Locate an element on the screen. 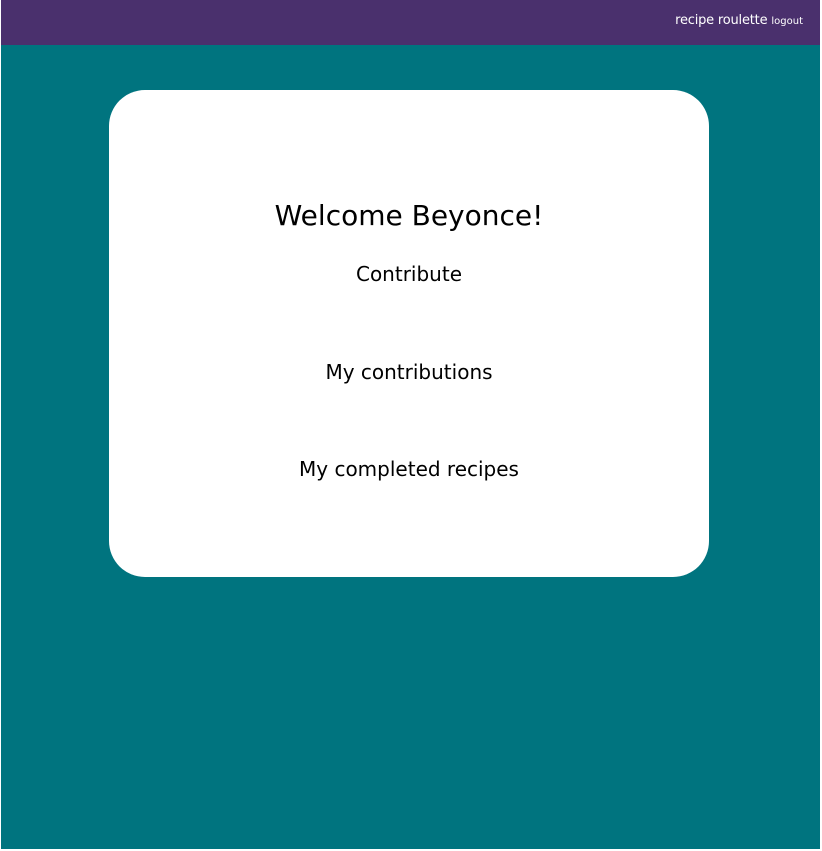 The width and height of the screenshot is (822, 851). navbar-links: recipe roulette logout is located at coordinates (739, 20).